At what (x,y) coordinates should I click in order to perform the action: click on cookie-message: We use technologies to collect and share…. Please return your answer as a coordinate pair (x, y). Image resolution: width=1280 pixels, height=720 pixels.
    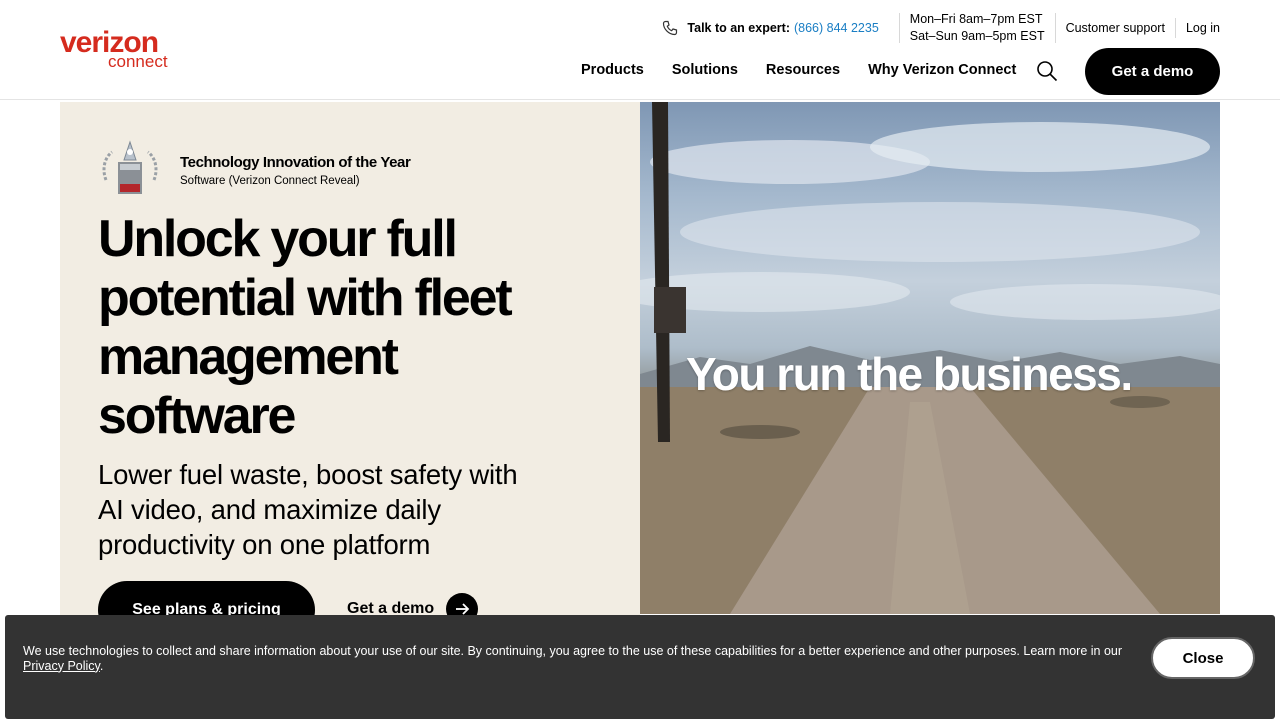
    Looking at the image, I should click on (578, 658).